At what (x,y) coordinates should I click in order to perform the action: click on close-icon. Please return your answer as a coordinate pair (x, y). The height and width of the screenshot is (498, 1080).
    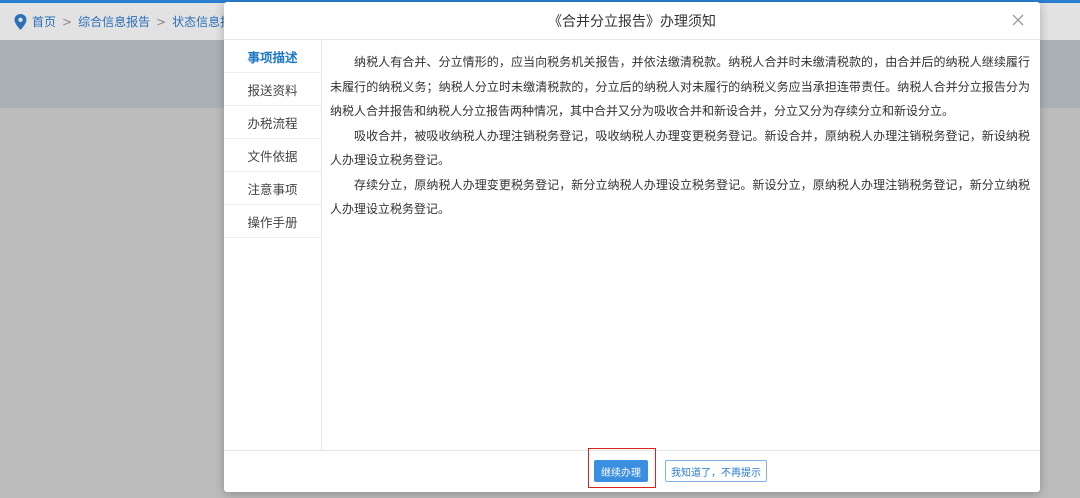
    Looking at the image, I should click on (1018, 20).